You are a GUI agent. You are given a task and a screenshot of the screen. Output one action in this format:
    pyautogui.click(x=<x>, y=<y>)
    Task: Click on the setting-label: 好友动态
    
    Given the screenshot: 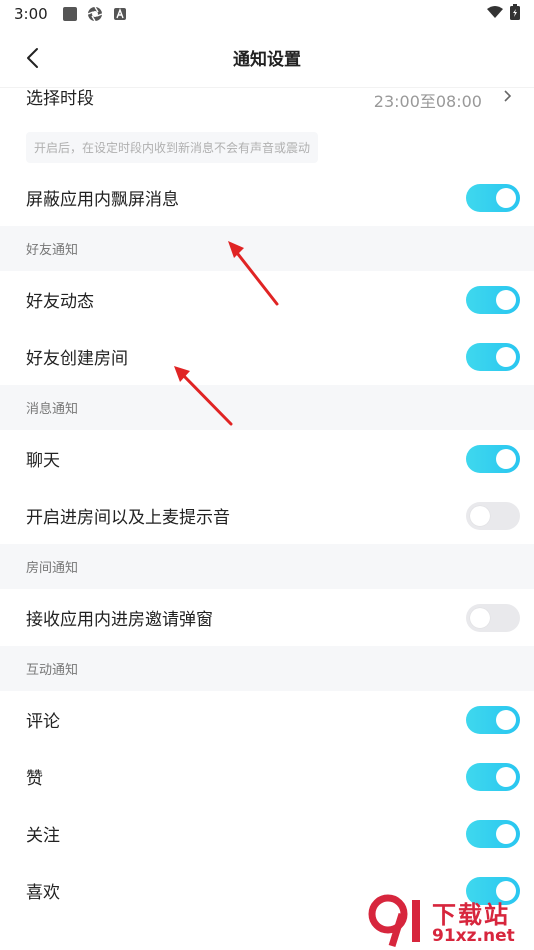 What is the action you would take?
    pyautogui.click(x=60, y=302)
    